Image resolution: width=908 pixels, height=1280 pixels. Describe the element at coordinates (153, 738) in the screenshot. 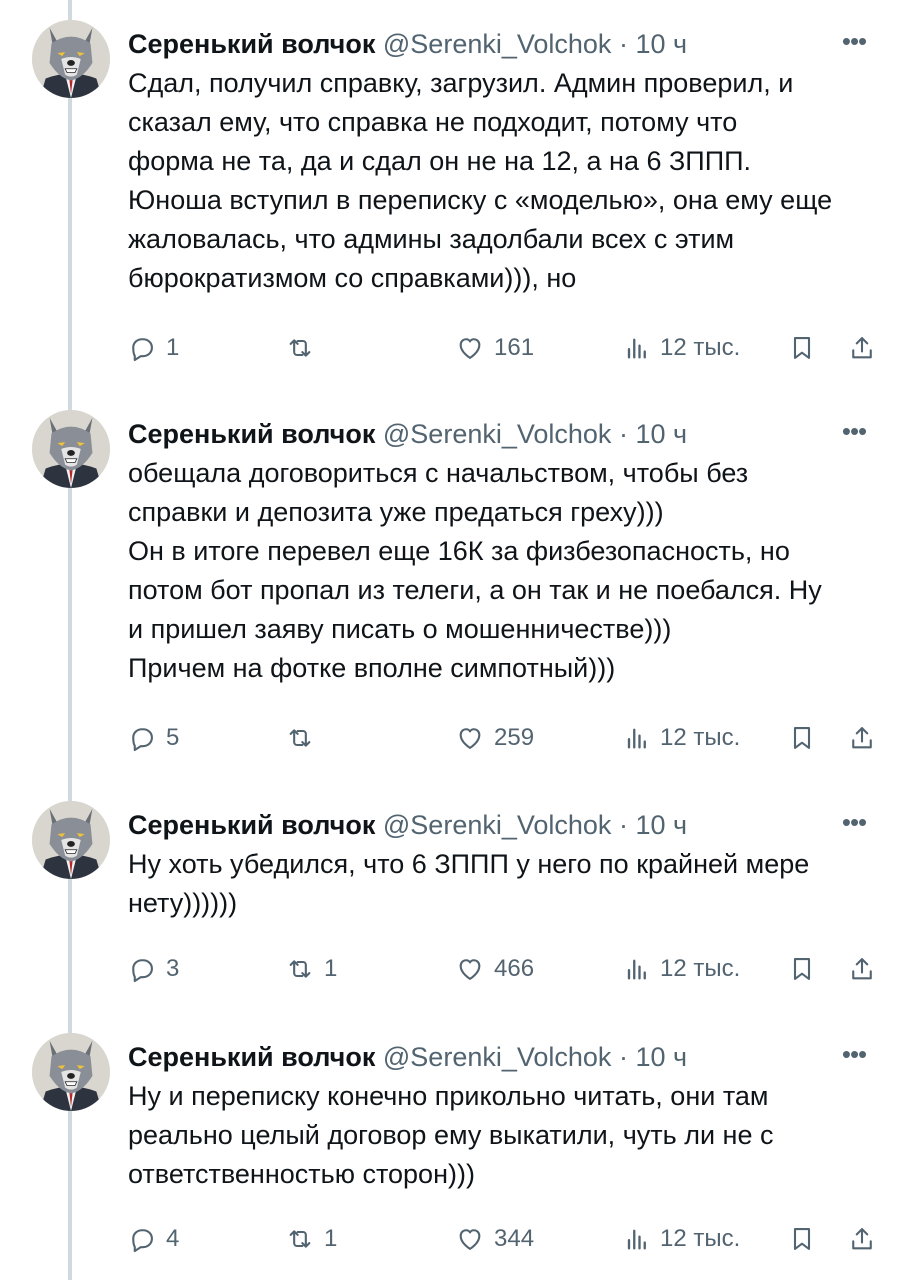

I see `reply-button: 5` at that location.